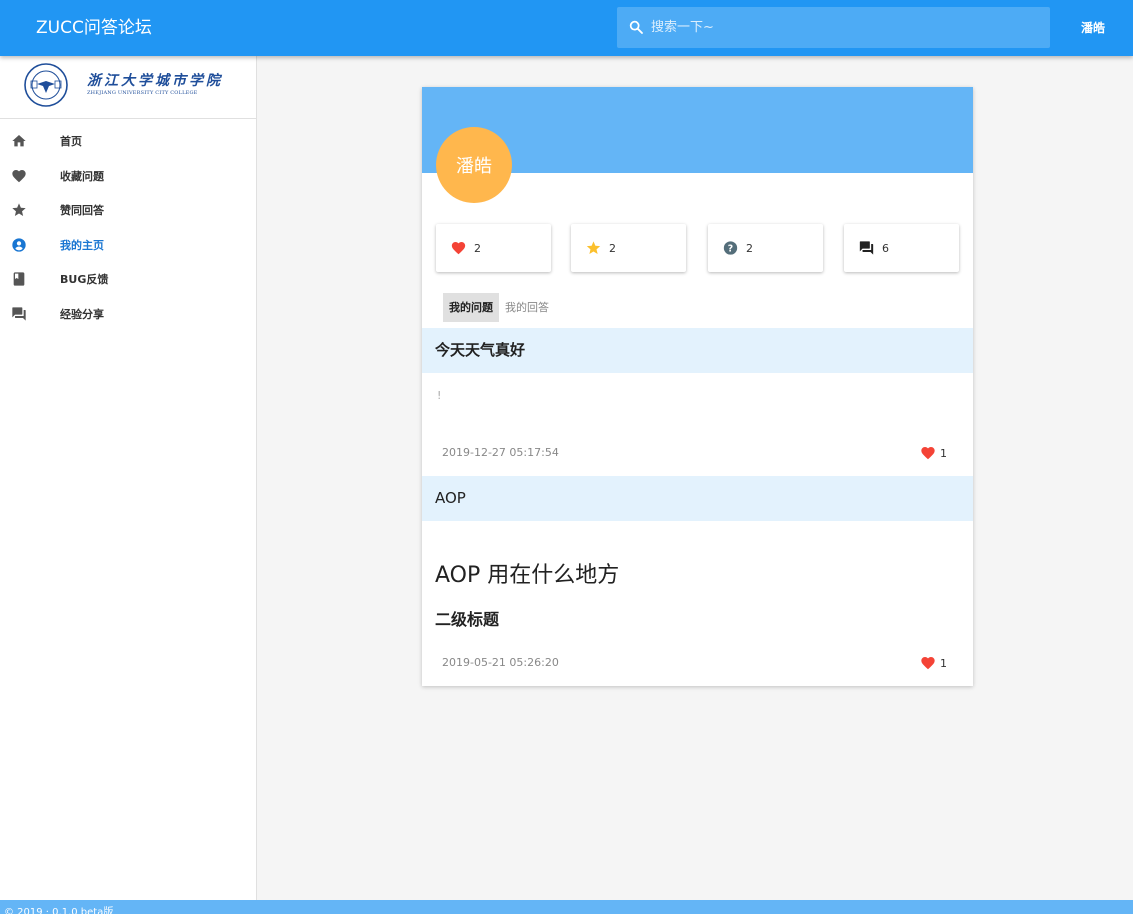 The height and width of the screenshot is (914, 1133). I want to click on nav-item-favorites: 收藏问题, so click(128, 176).